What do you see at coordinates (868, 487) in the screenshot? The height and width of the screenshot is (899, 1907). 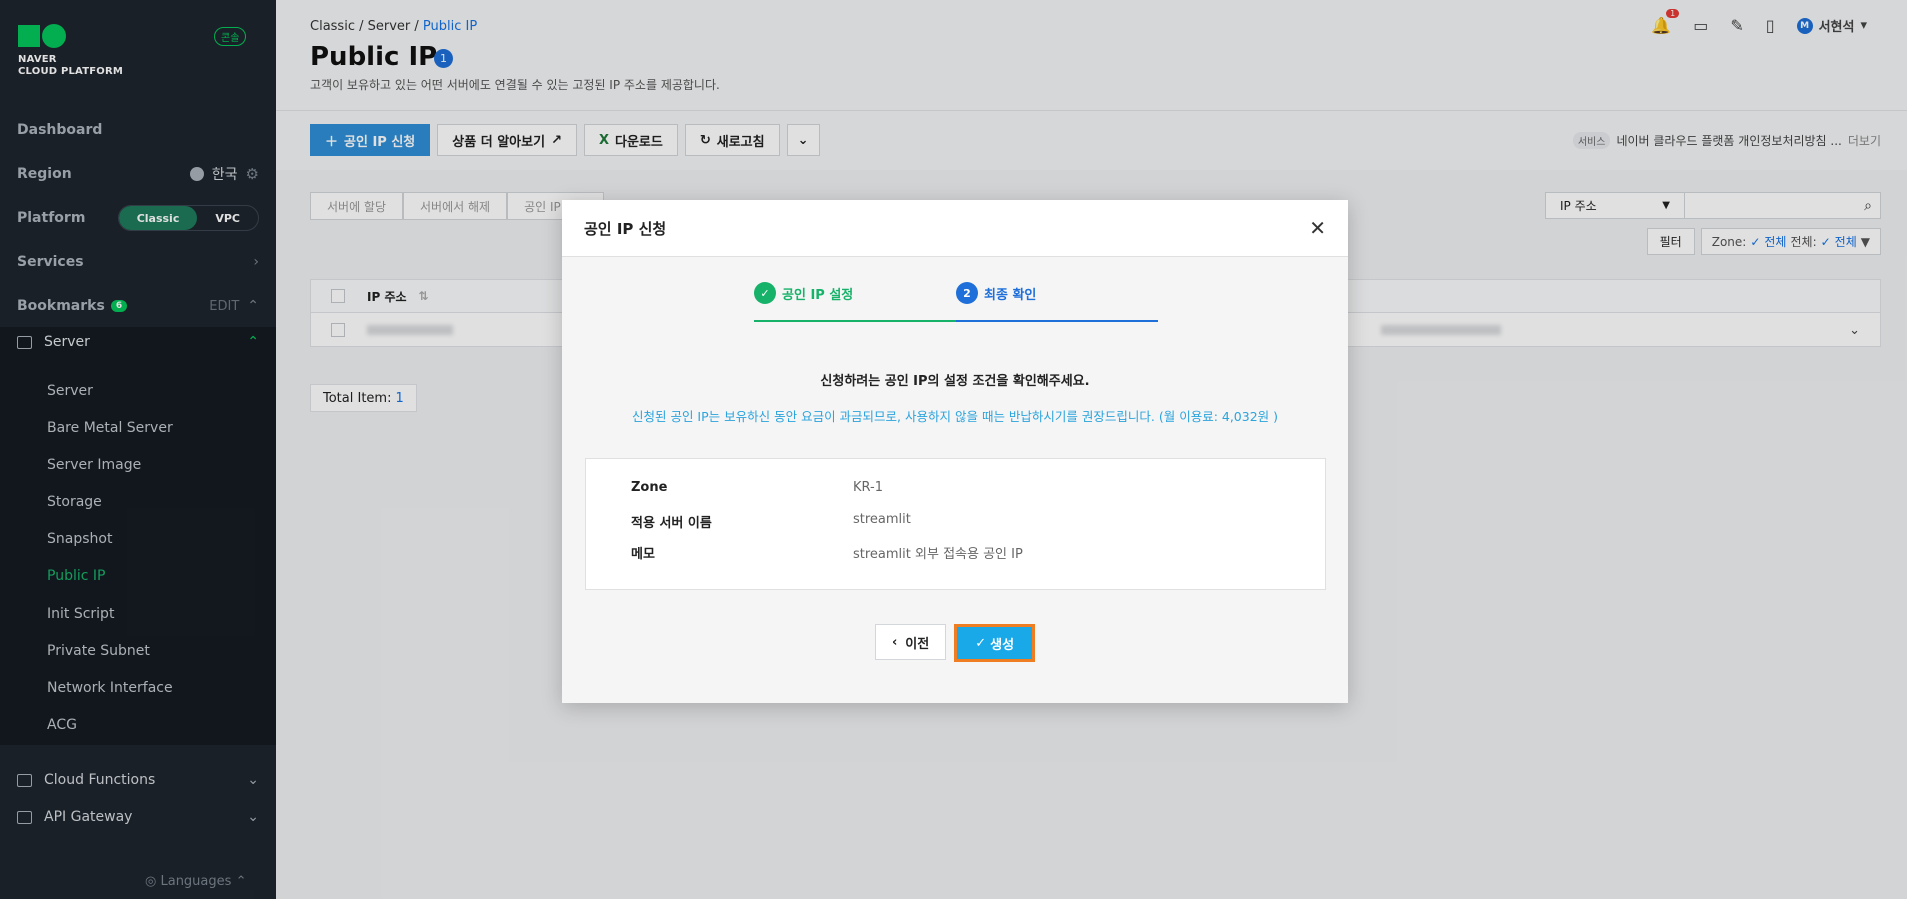 I see `detail-value: KR-1` at bounding box center [868, 487].